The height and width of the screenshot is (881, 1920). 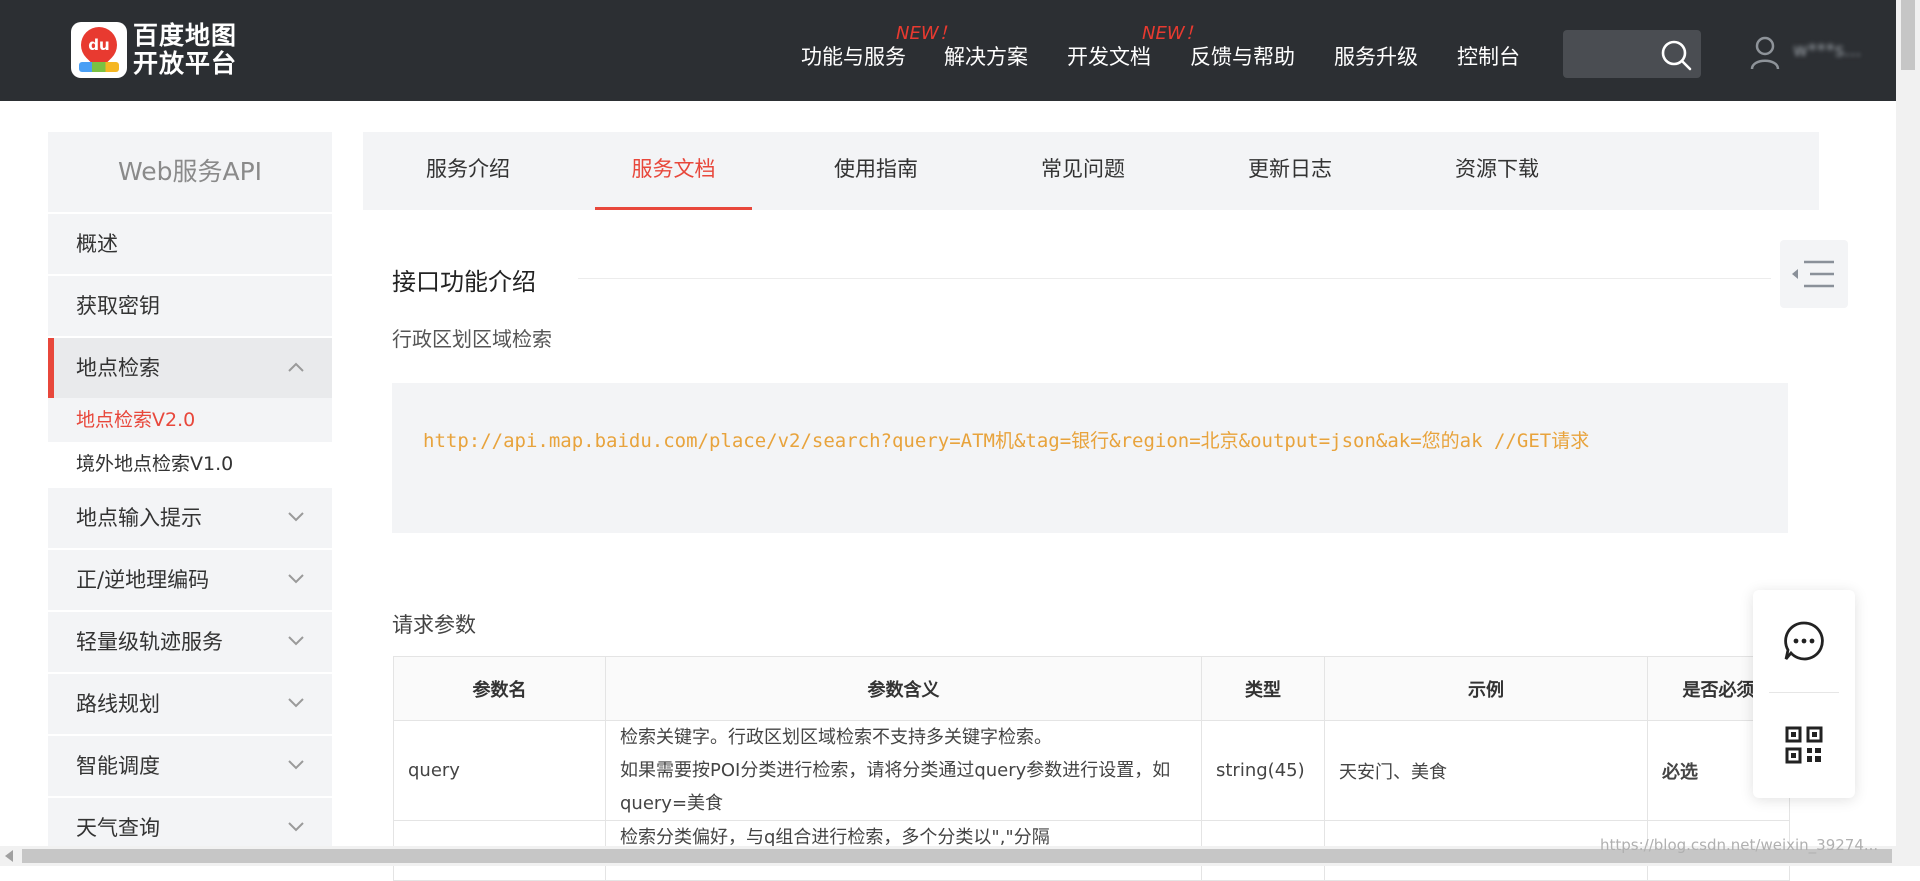 I want to click on table-header-row: 参数名 参数含义 类型 示例 是否必须, so click(x=1091, y=688).